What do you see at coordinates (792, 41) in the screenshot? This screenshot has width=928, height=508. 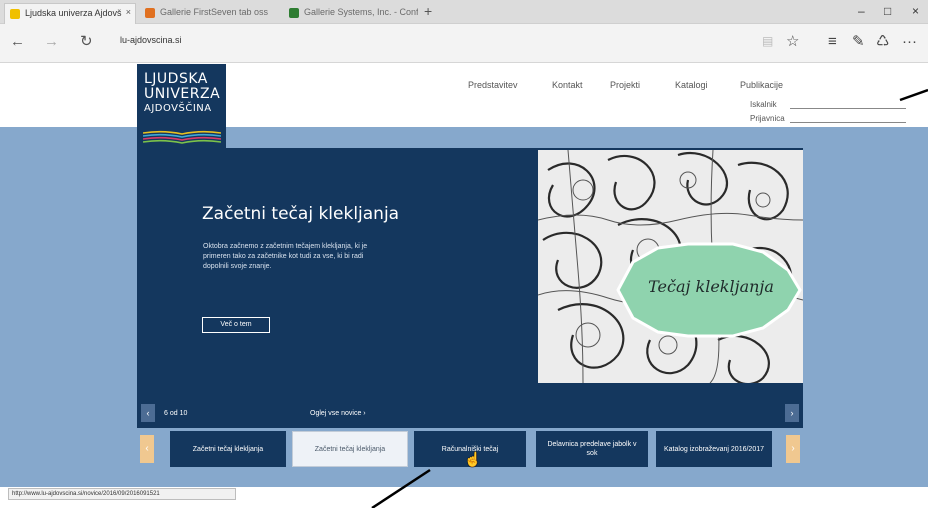 I see `favorite-star-icon: ☆` at bounding box center [792, 41].